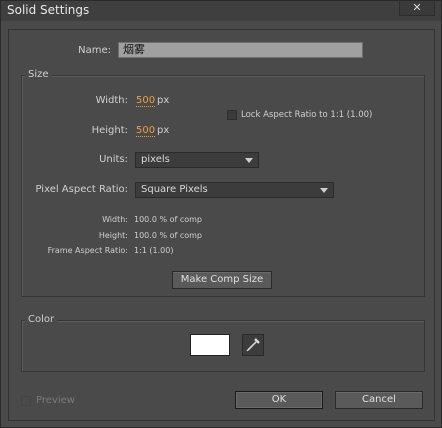  What do you see at coordinates (155, 159) in the screenshot?
I see `units-value: pixels` at bounding box center [155, 159].